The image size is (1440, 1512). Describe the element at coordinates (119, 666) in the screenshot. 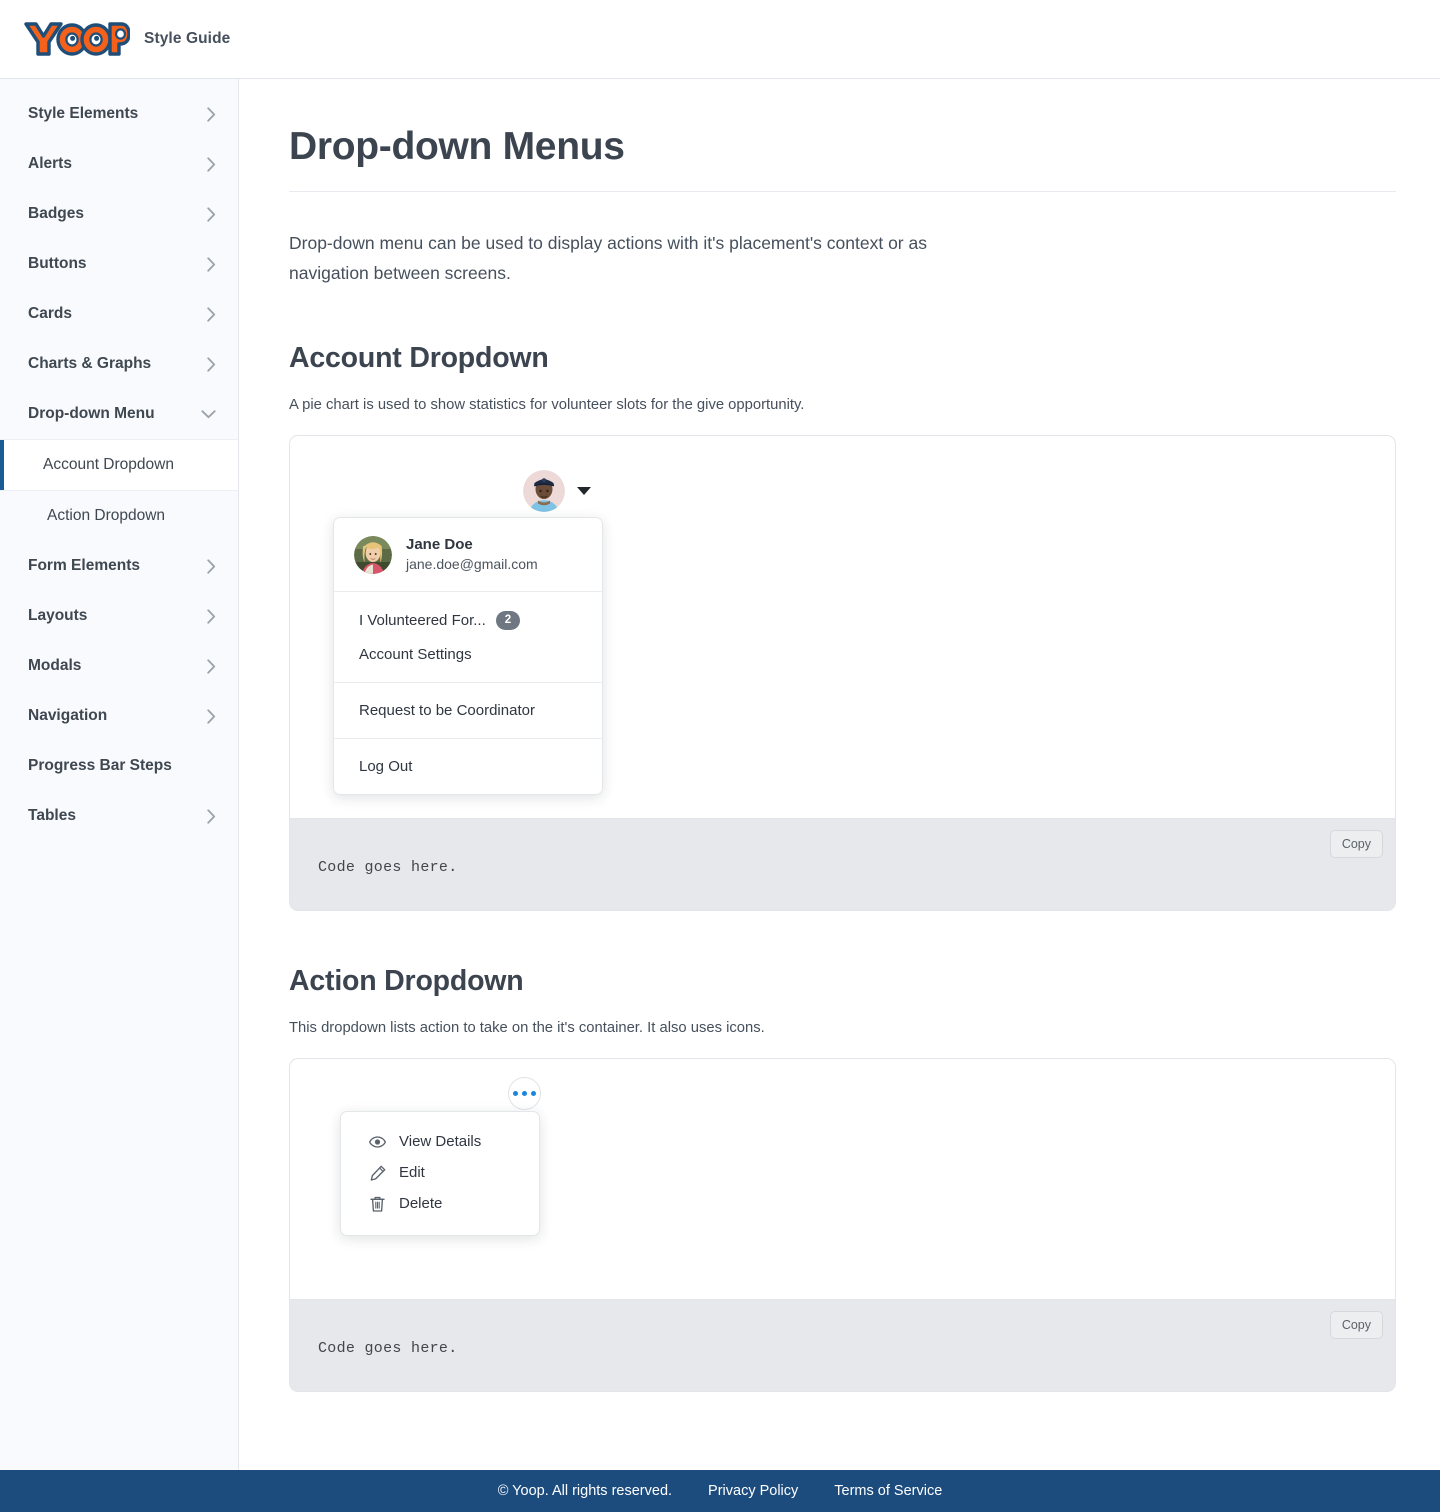

I see `sidebar-item-modals: Modals` at that location.